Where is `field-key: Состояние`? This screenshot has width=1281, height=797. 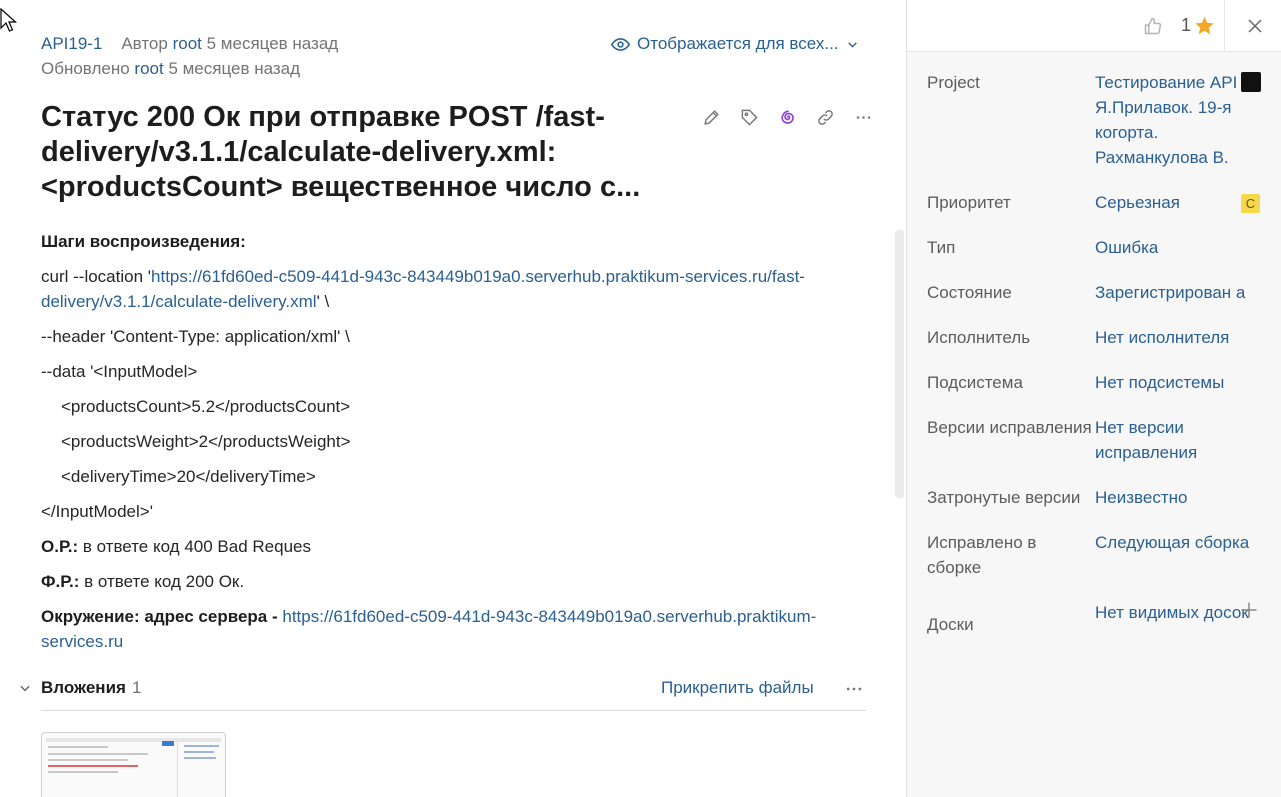
field-key: Состояние is located at coordinates (969, 292).